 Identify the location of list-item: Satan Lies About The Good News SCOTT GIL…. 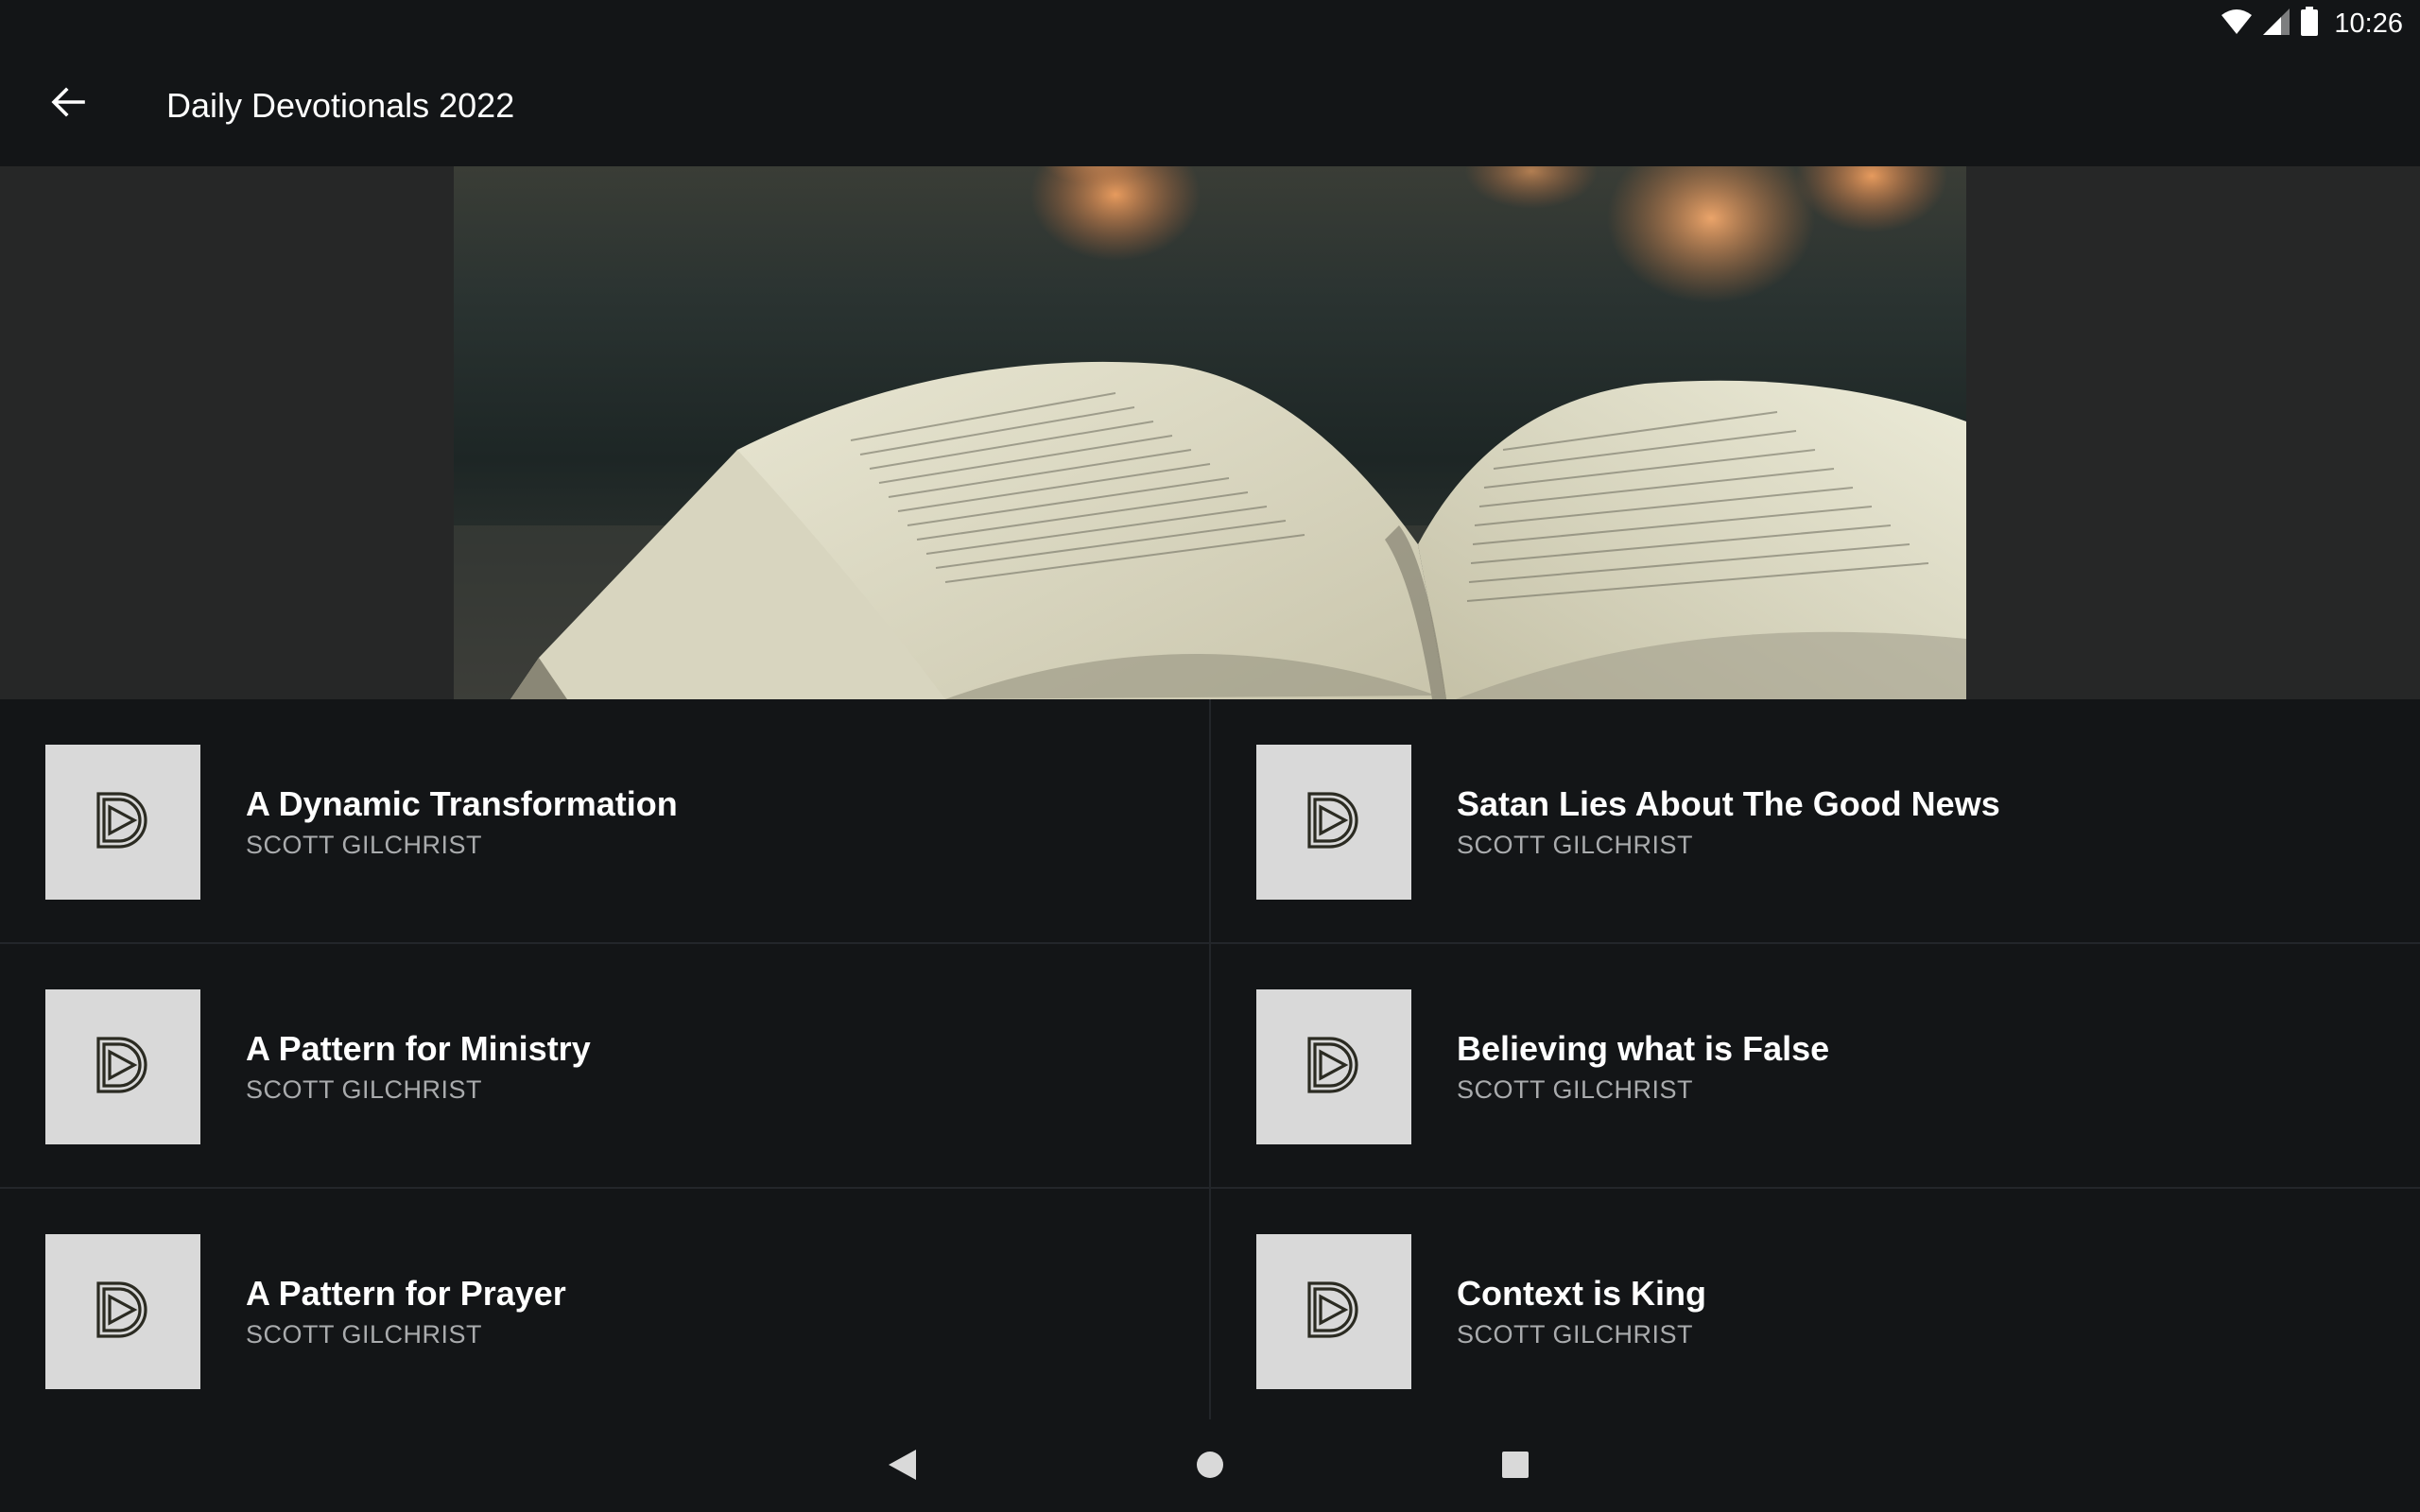
(1815, 821).